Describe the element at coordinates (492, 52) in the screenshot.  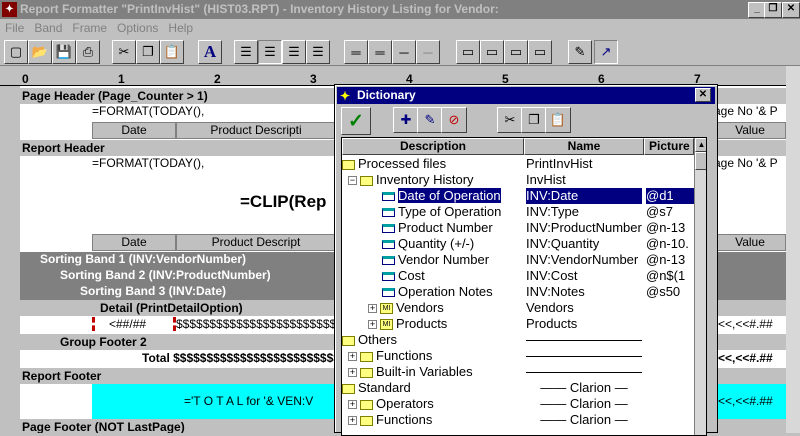
I see `box-right-icon: ▭` at that location.